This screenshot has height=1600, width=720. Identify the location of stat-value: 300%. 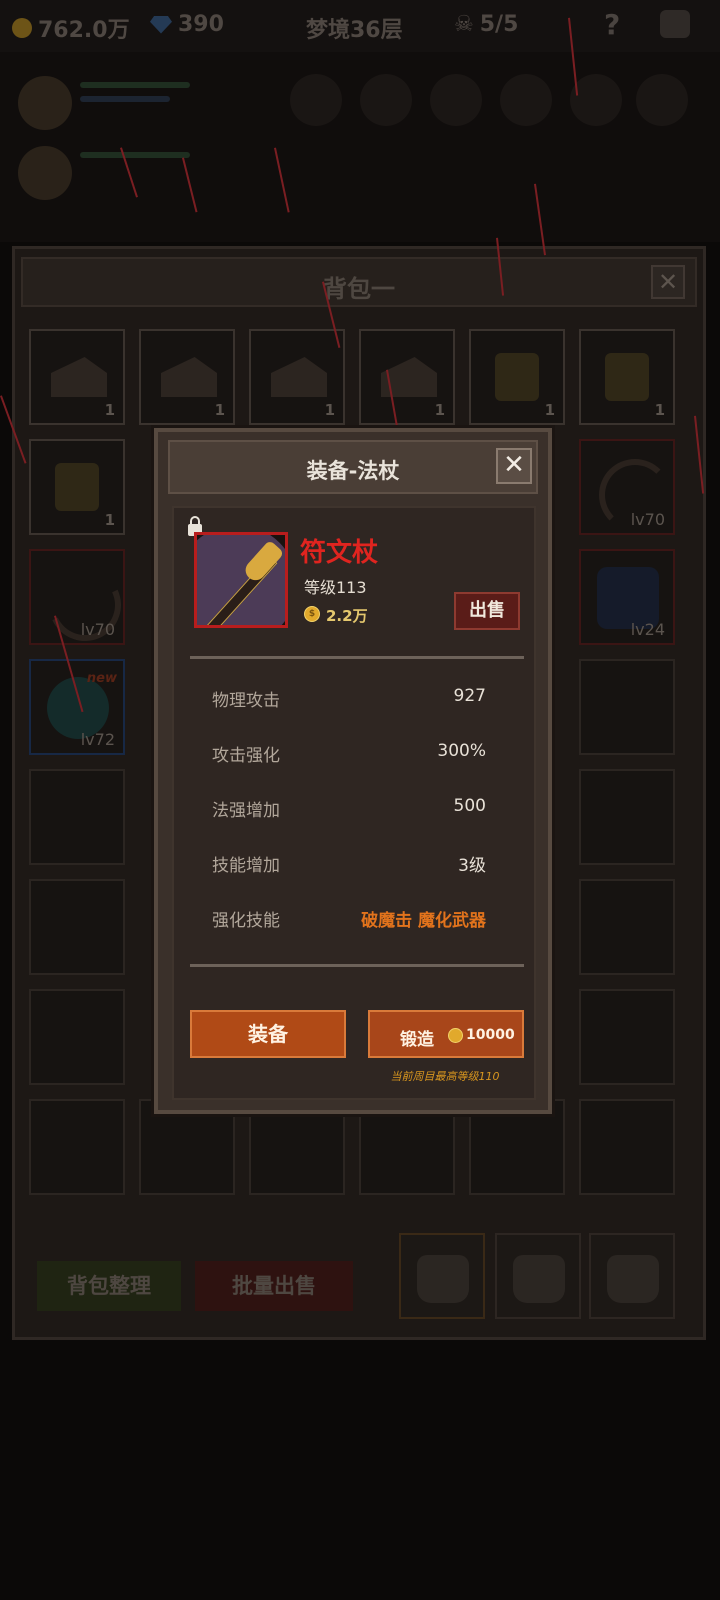
(461, 751).